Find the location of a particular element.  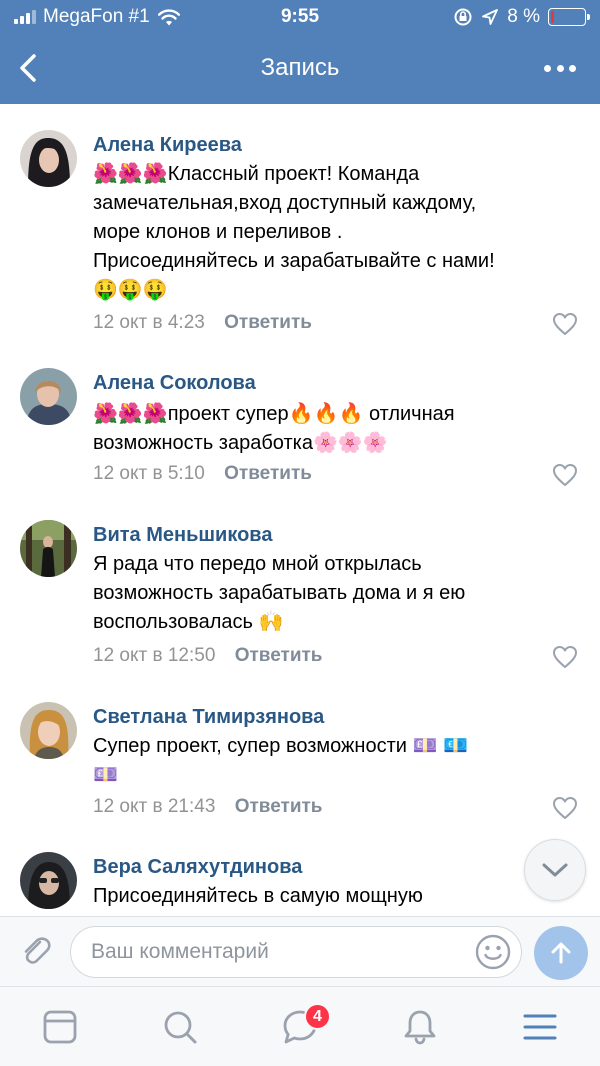

search-icon is located at coordinates (180, 1027).